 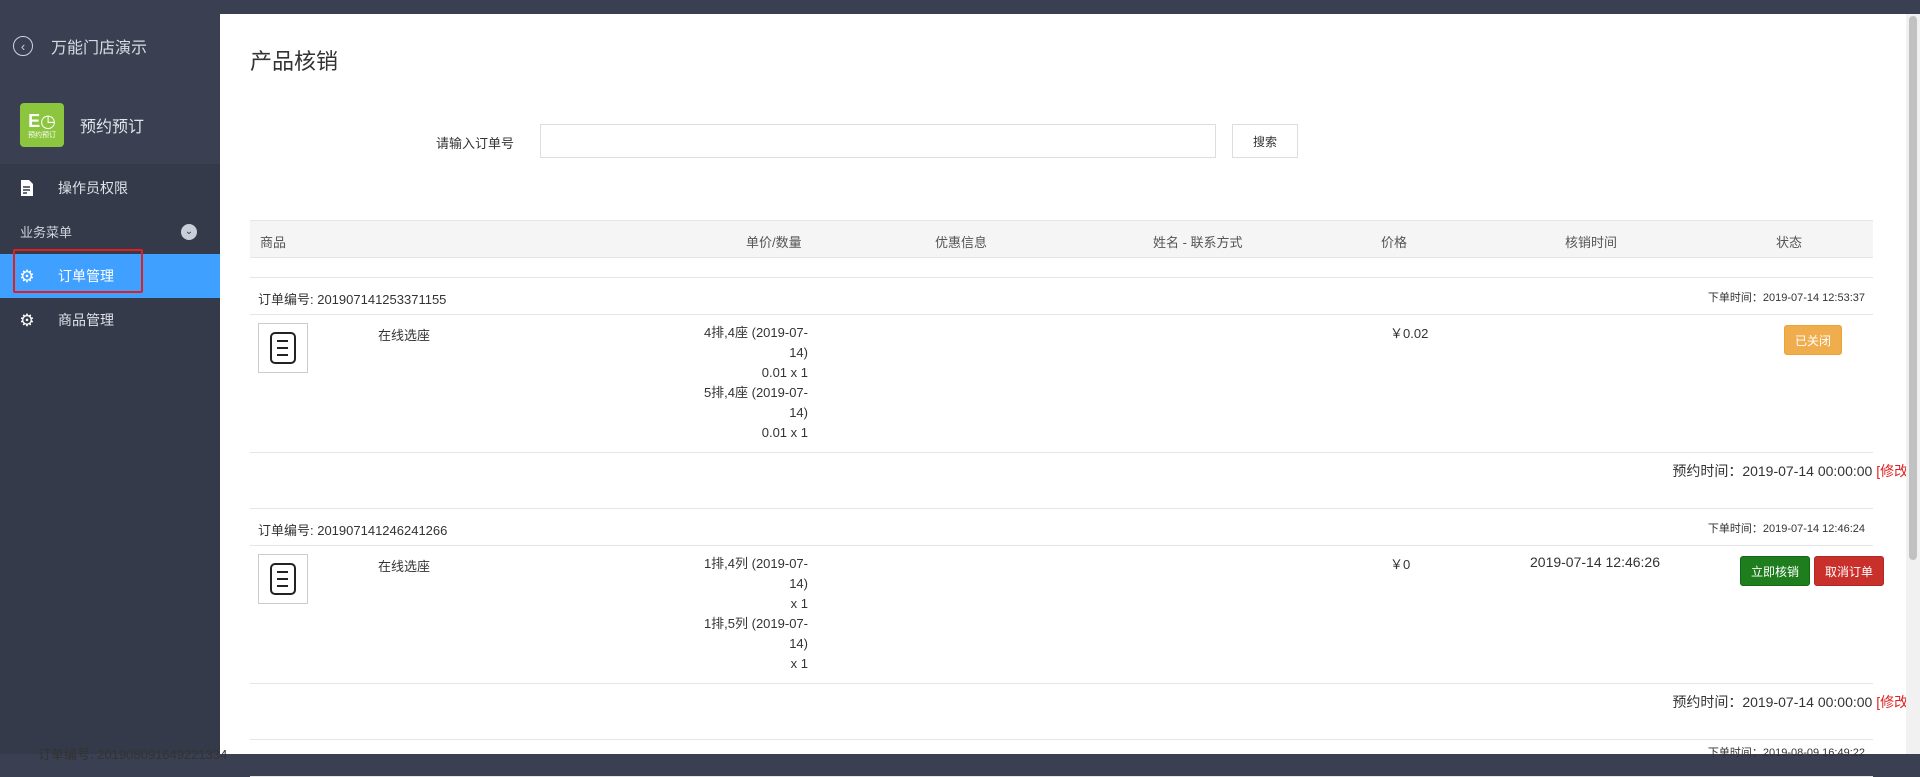 What do you see at coordinates (27, 320) in the screenshot?
I see `gear-icon: ⚙` at bounding box center [27, 320].